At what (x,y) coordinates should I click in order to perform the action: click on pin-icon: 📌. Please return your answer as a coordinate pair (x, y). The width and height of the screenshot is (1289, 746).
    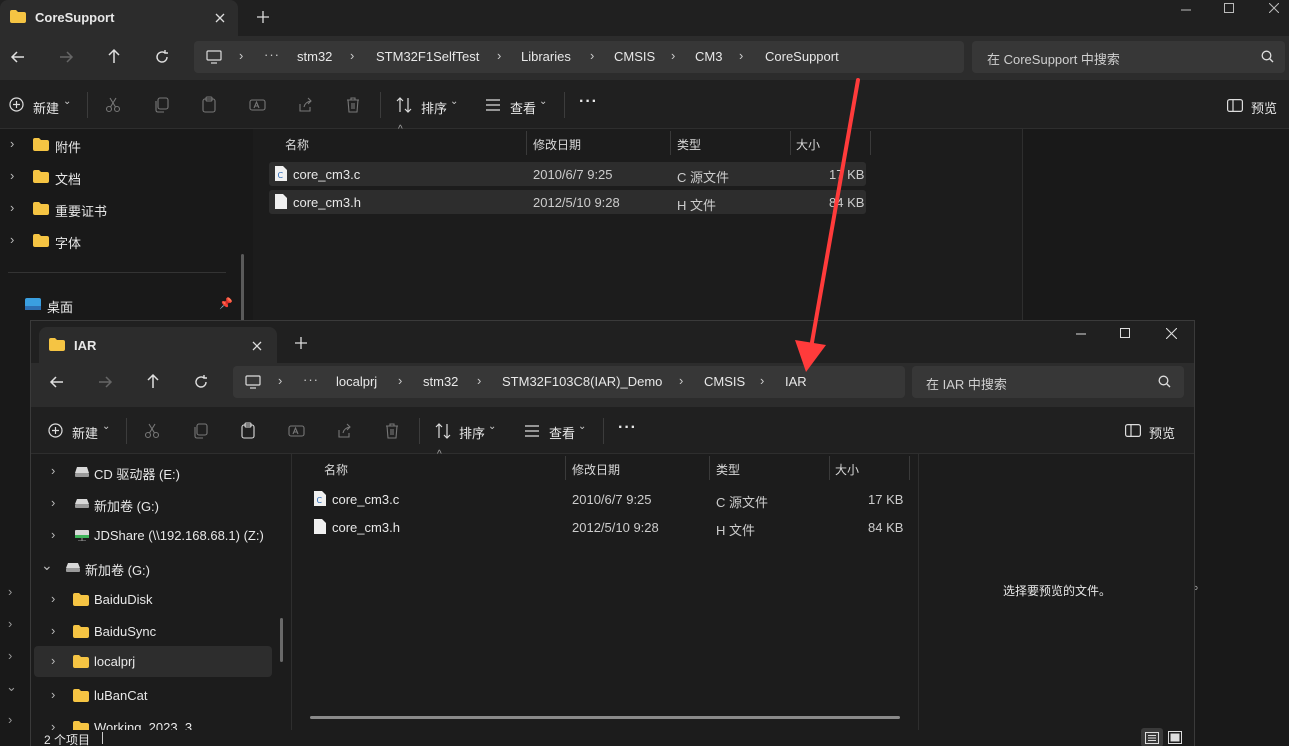
    Looking at the image, I should click on (226, 303).